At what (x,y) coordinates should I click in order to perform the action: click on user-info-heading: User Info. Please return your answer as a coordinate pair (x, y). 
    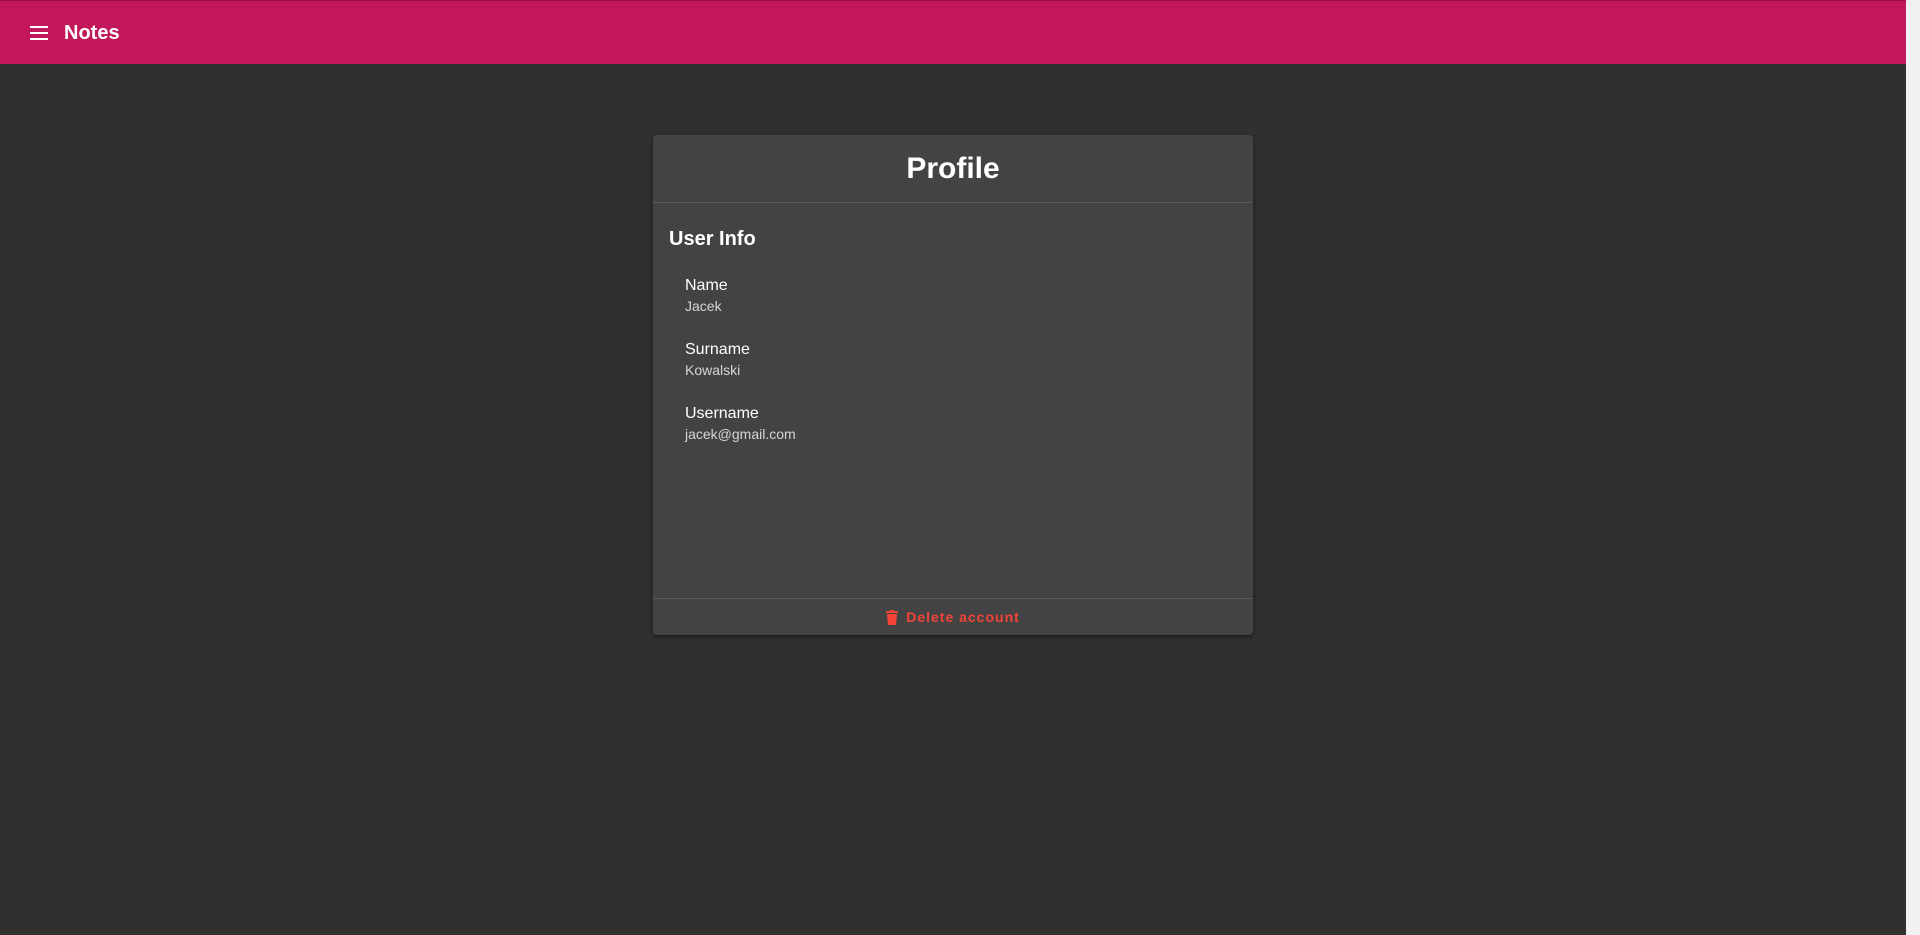
    Looking at the image, I should click on (712, 239).